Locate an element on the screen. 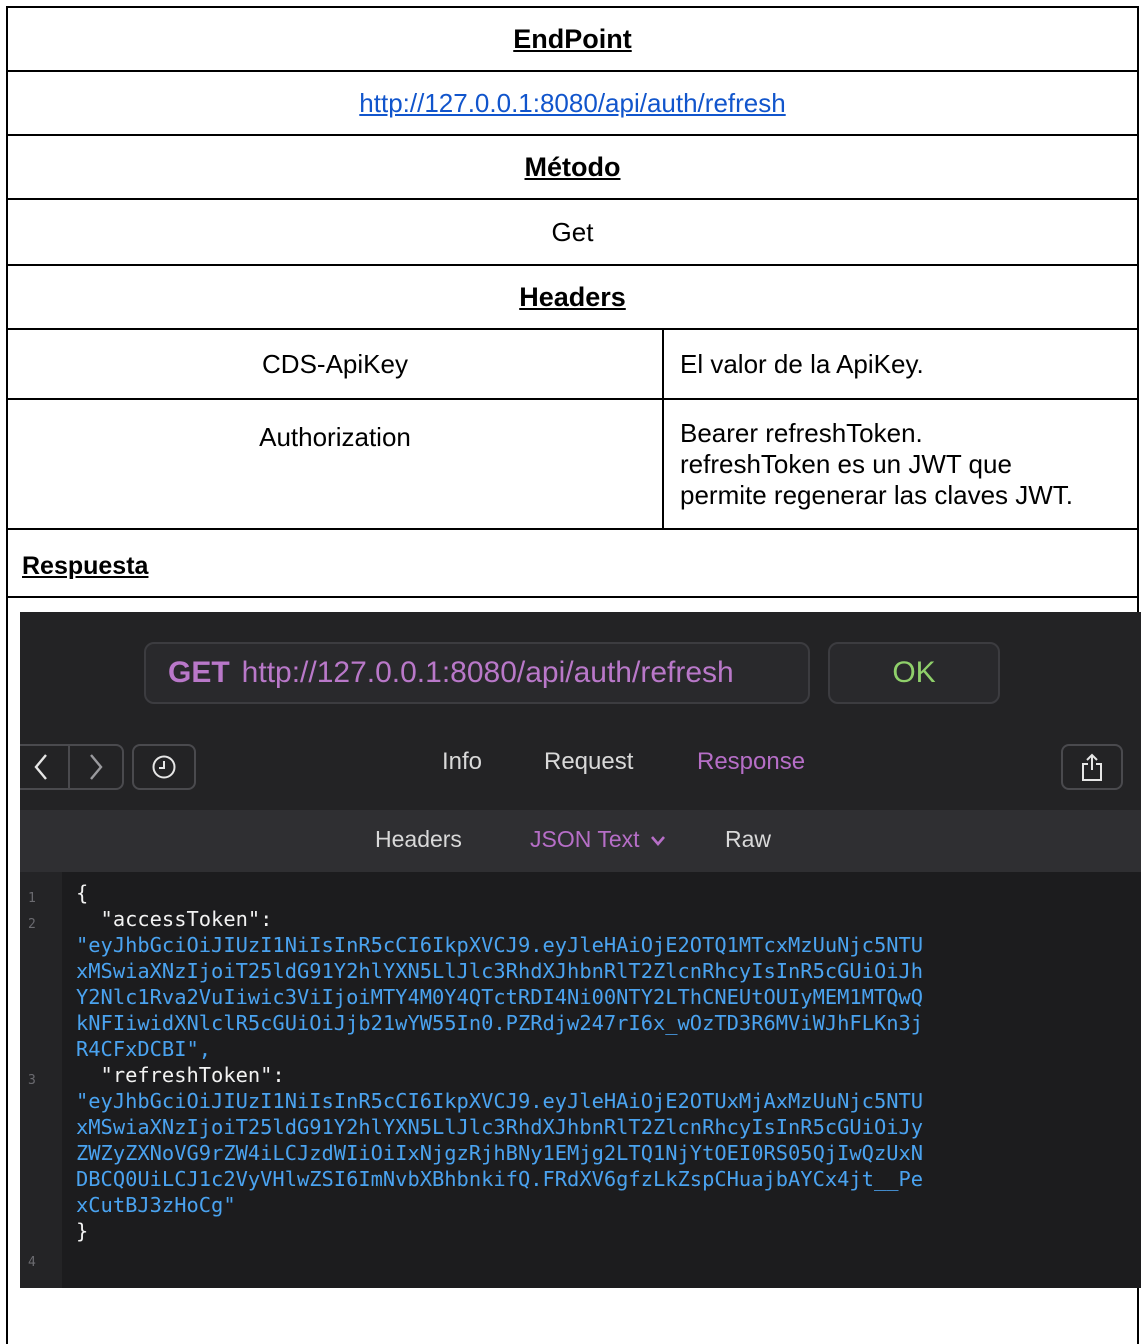 This screenshot has height=1344, width=1141. line-number: 1 is located at coordinates (32, 898).